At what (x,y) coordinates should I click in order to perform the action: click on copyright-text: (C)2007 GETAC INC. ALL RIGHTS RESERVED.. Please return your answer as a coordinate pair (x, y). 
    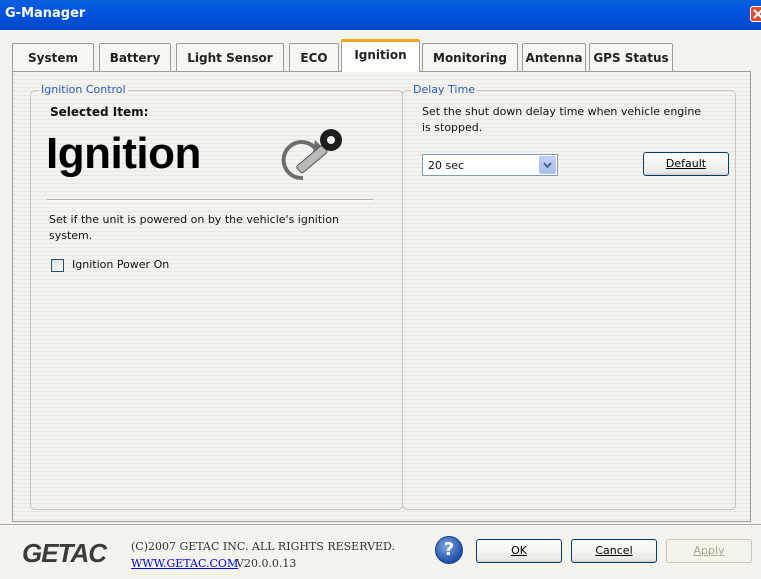
    Looking at the image, I should click on (263, 546).